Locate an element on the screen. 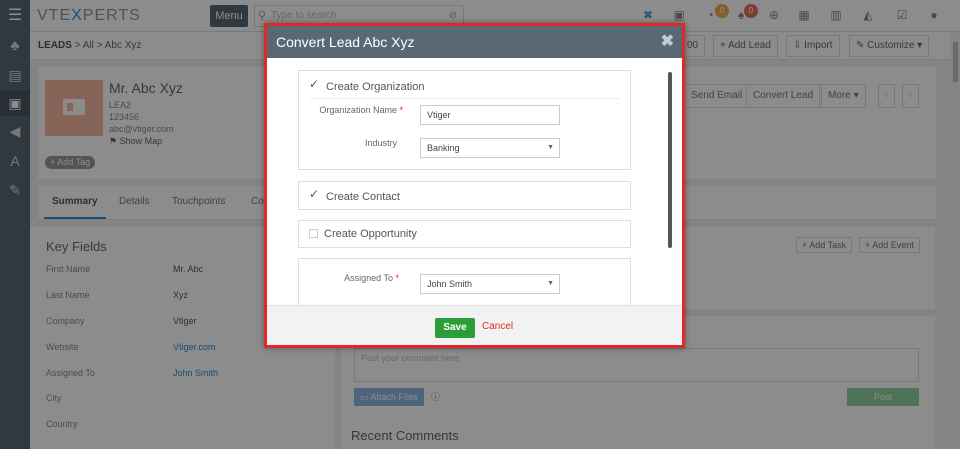 The image size is (960, 449). cancel-link: Cancel is located at coordinates (497, 326).